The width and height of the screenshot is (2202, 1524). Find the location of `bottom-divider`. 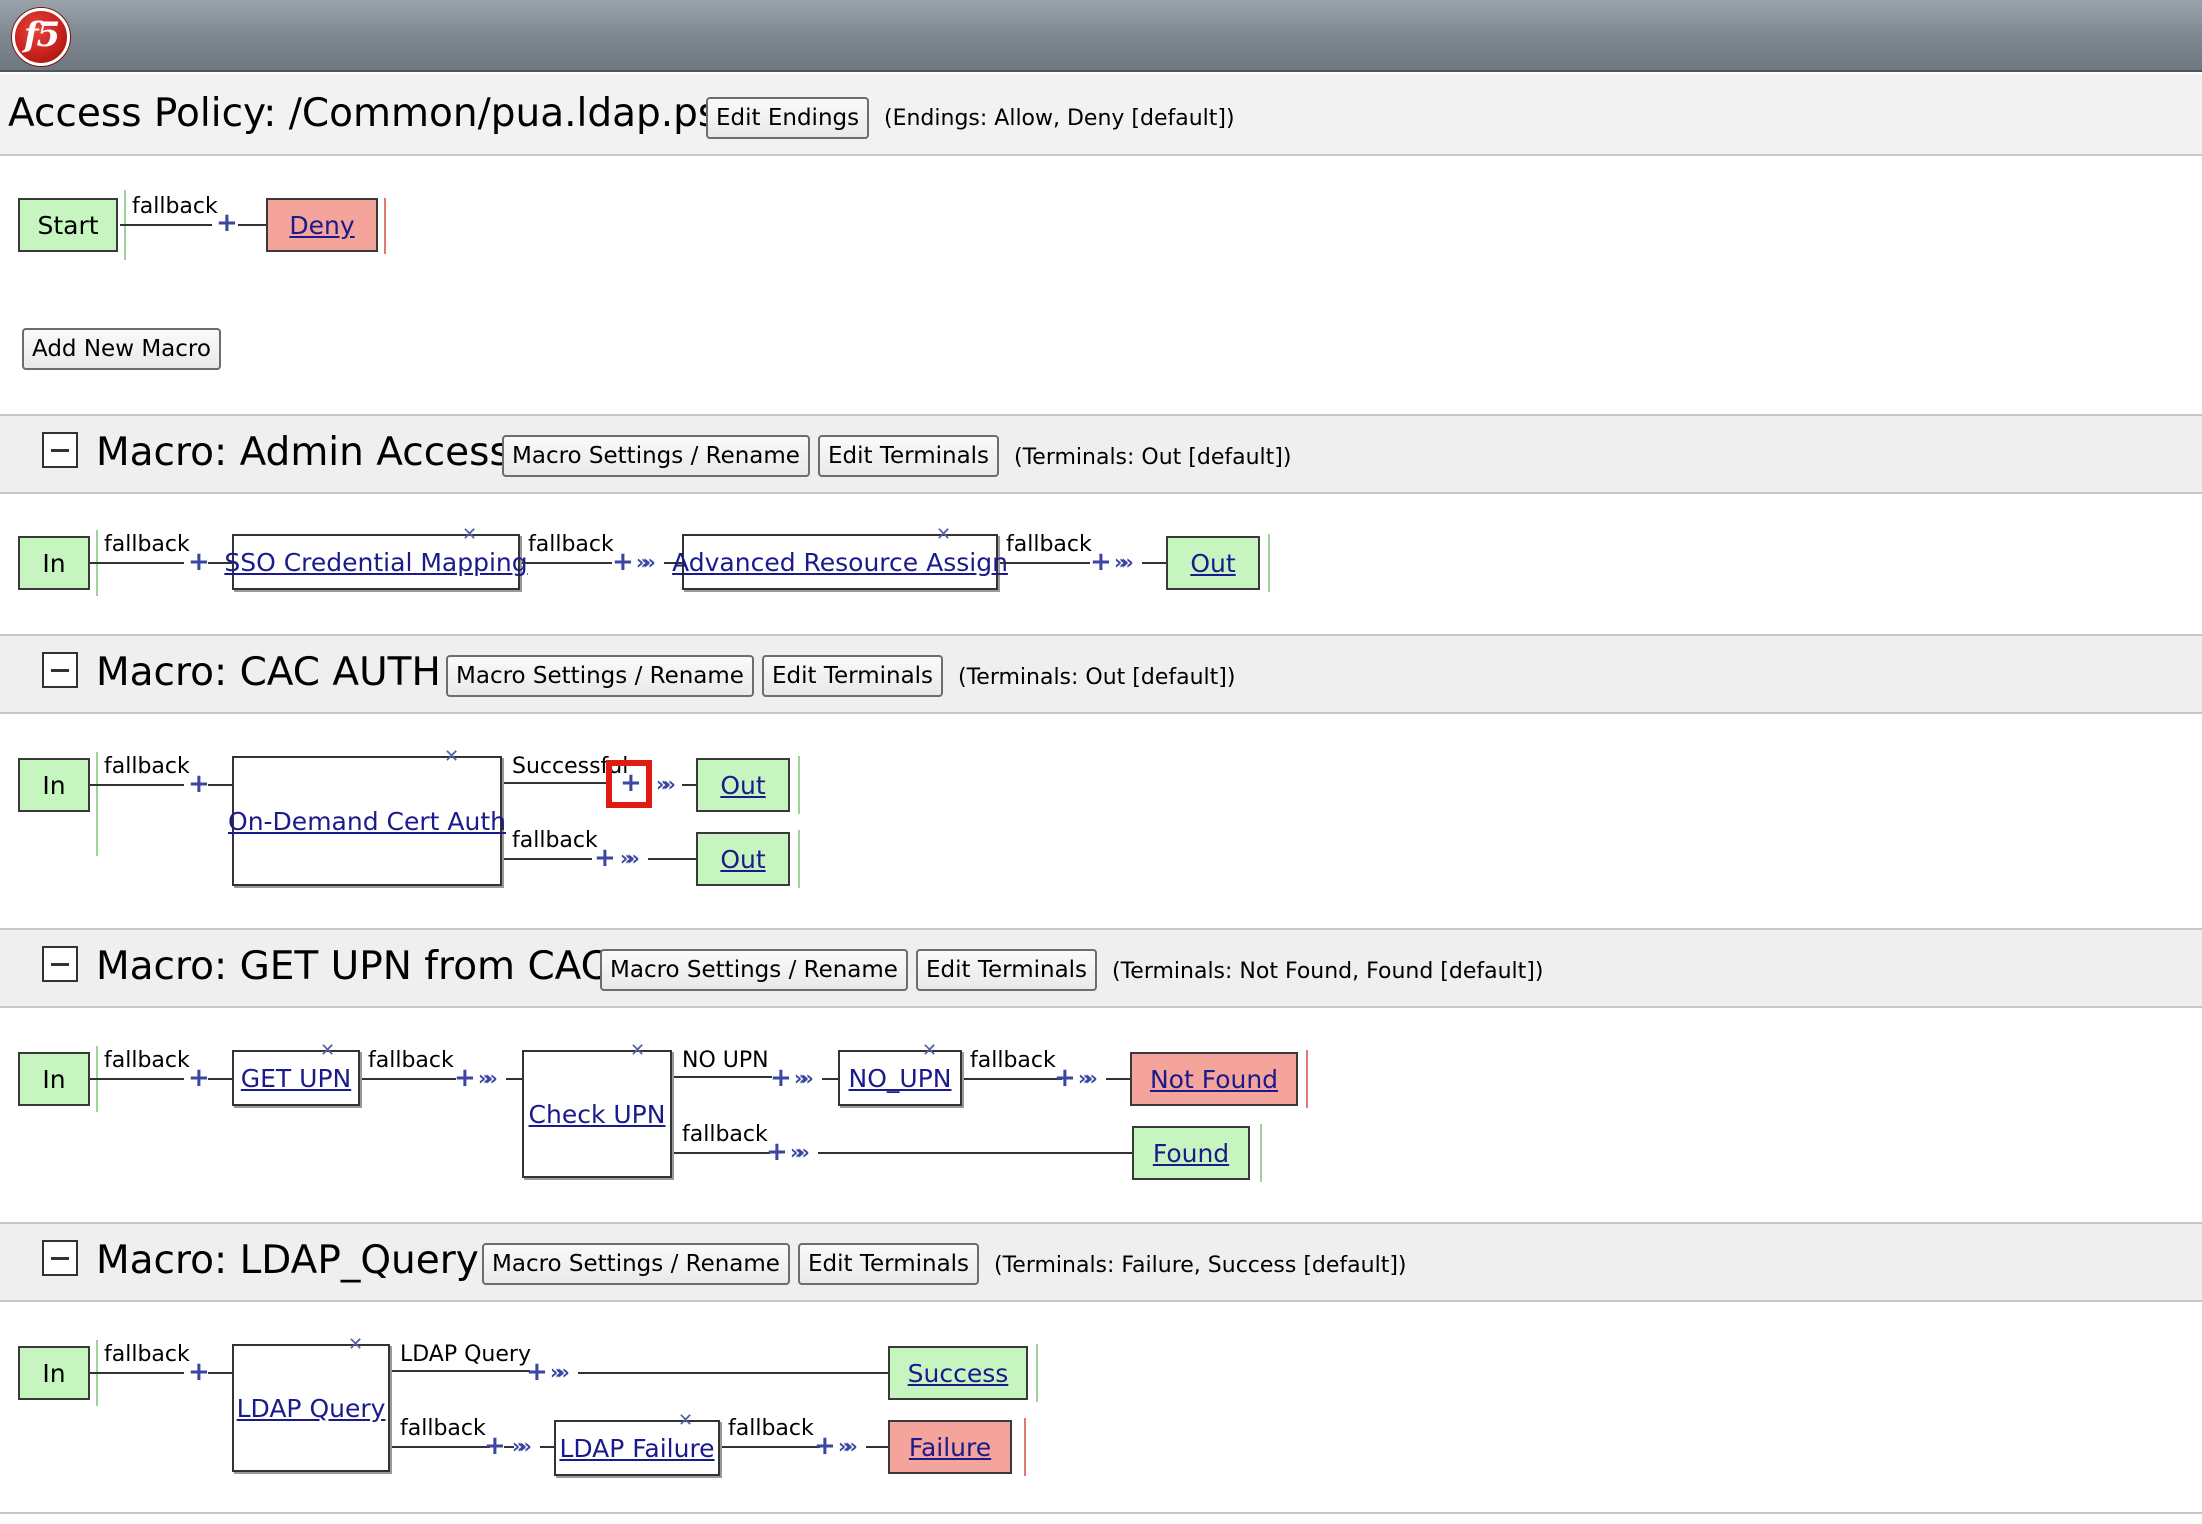

bottom-divider is located at coordinates (1101, 1513).